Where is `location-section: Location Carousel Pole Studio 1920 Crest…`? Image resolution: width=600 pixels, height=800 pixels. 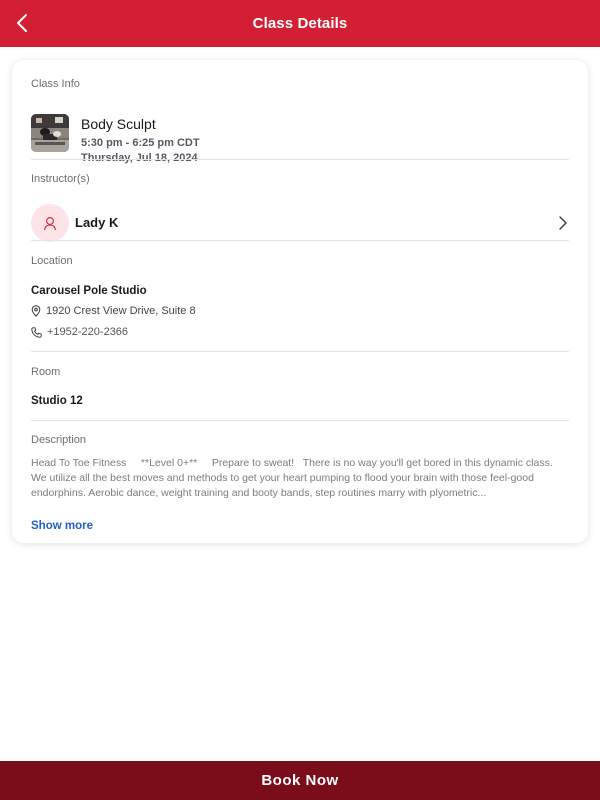
location-section: Location Carousel Pole Studio 1920 Crest… is located at coordinates (300, 301).